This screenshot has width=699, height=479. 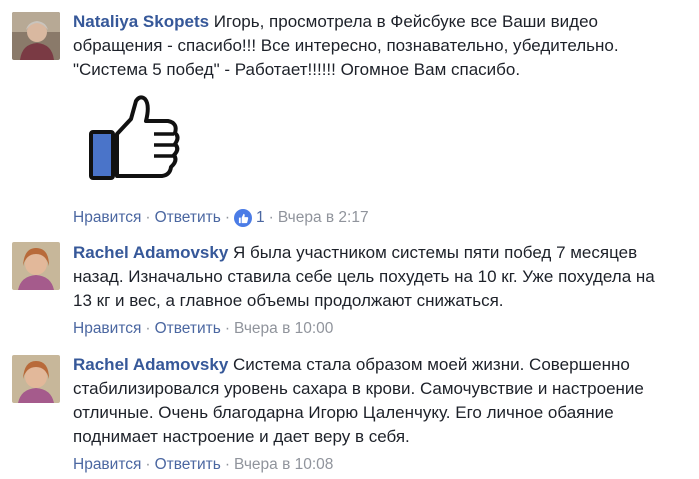 I want to click on reaction-count-value: 1, so click(x=260, y=217).